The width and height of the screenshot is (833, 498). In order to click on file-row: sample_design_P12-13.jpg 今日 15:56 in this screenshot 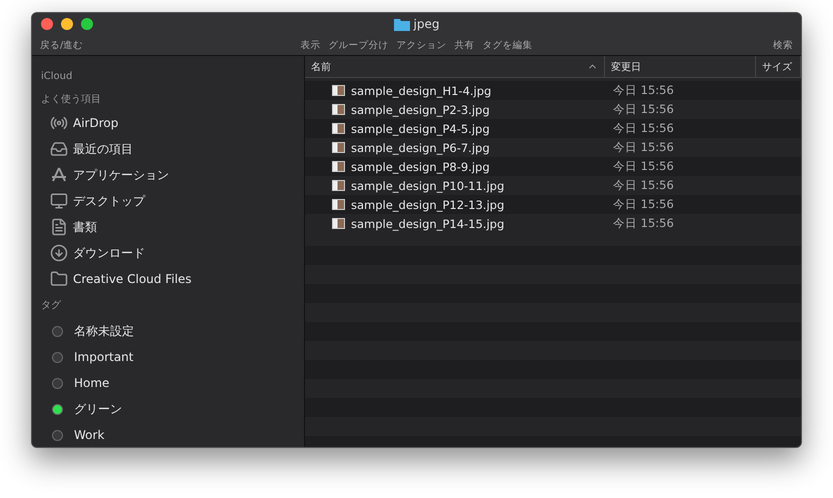, I will do `click(553, 204)`.